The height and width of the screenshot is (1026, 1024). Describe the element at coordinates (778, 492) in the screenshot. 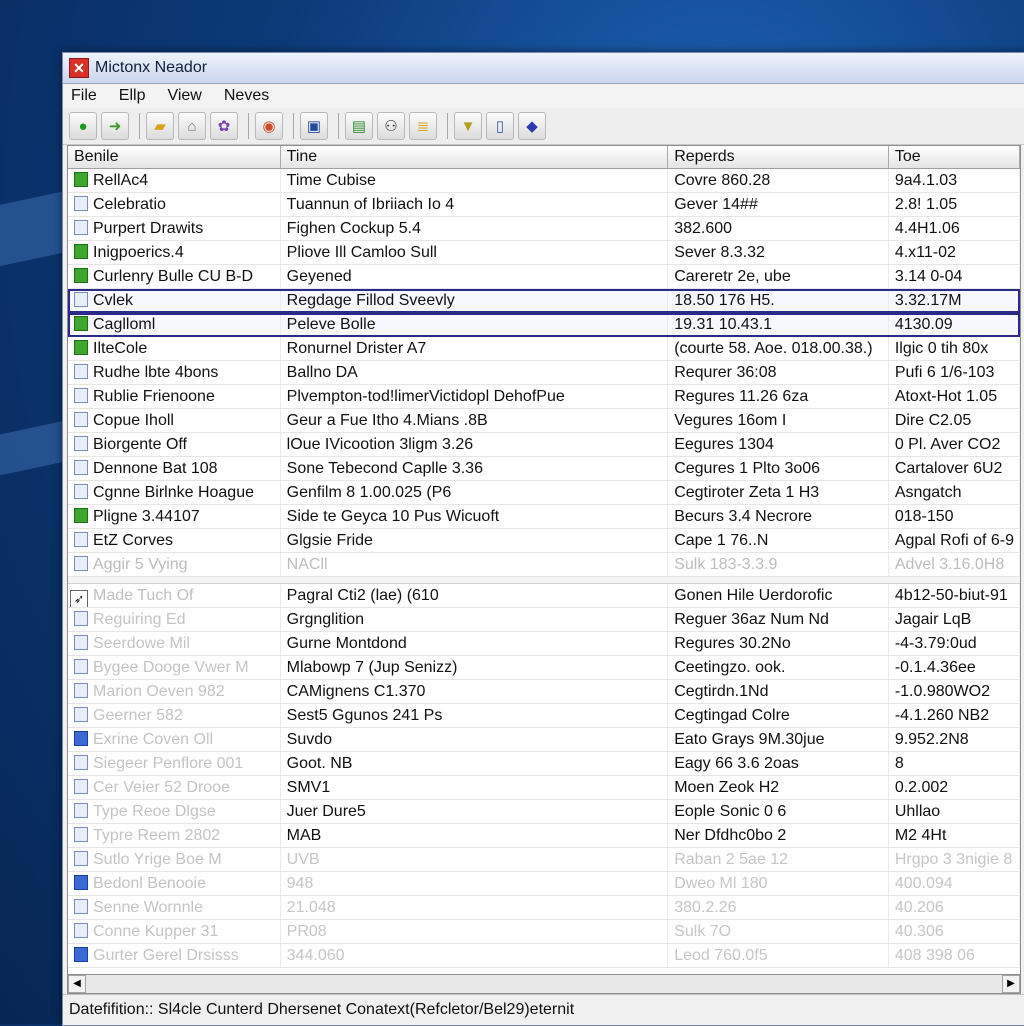

I see `cell-records: Cegtiroter Zeta 1 H3` at that location.